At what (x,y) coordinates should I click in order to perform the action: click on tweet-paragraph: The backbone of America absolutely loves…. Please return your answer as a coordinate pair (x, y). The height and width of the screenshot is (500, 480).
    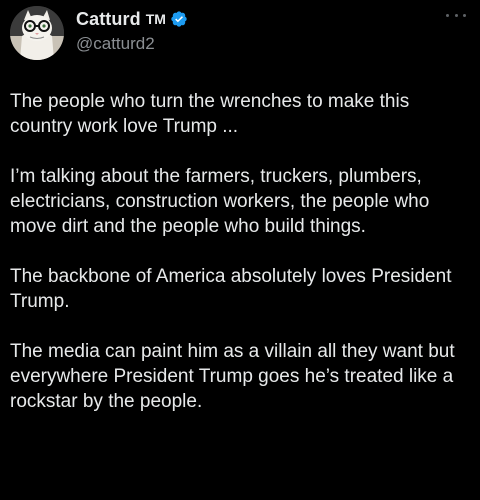
    Looking at the image, I should click on (231, 289).